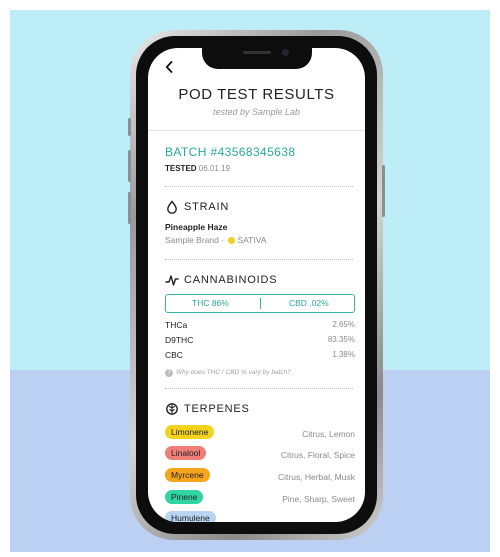  What do you see at coordinates (343, 354) in the screenshot?
I see `cannabinoid-value: 1.38%` at bounding box center [343, 354].